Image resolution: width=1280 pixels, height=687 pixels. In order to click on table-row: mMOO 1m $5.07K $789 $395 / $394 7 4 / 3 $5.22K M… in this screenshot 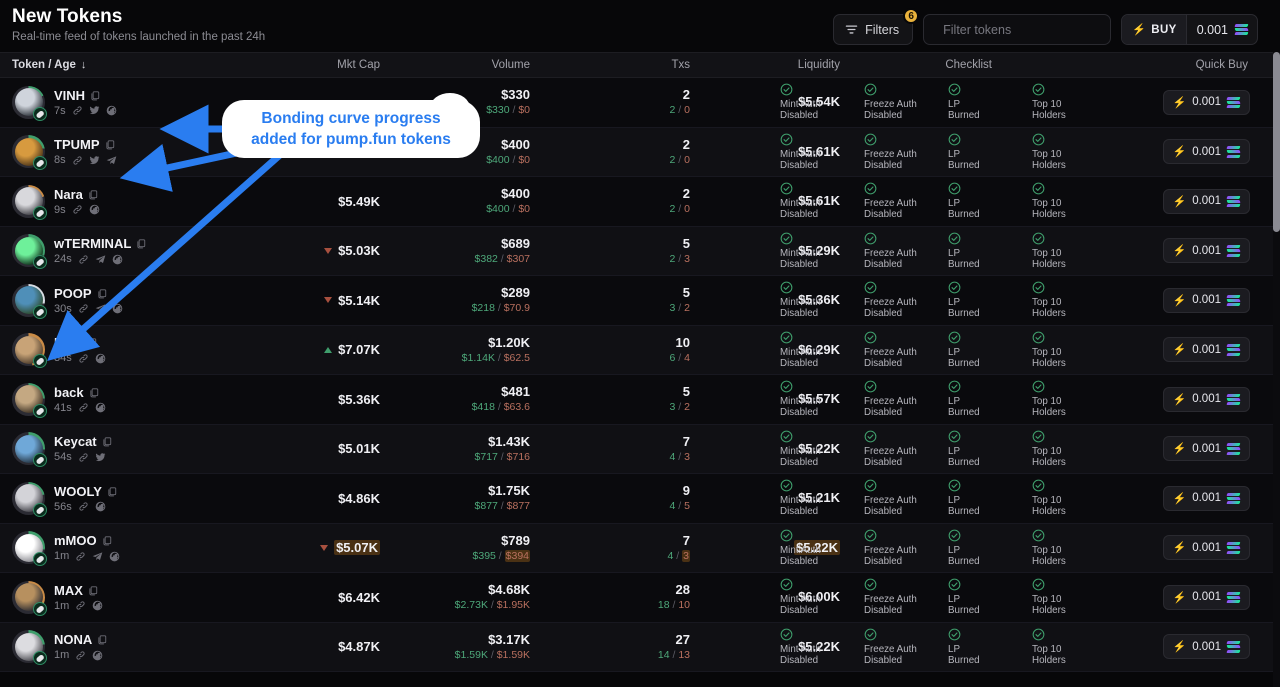, I will do `click(640, 548)`.